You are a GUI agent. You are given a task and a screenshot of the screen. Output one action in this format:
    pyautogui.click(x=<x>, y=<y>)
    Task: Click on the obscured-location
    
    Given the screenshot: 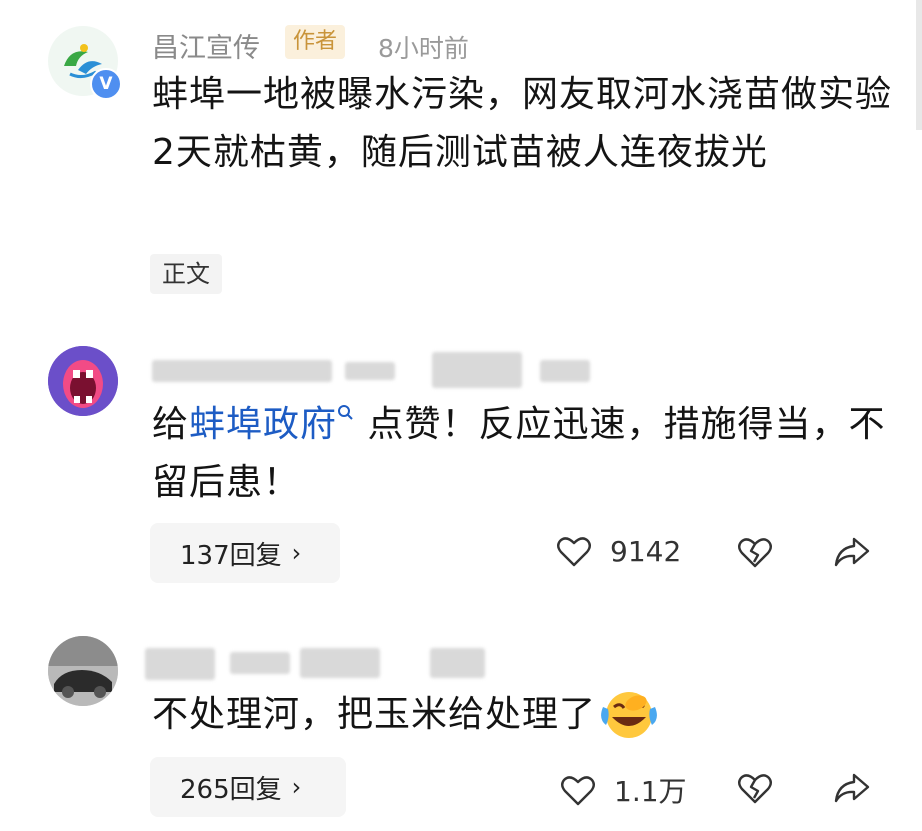 What is the action you would take?
    pyautogui.click(x=565, y=371)
    